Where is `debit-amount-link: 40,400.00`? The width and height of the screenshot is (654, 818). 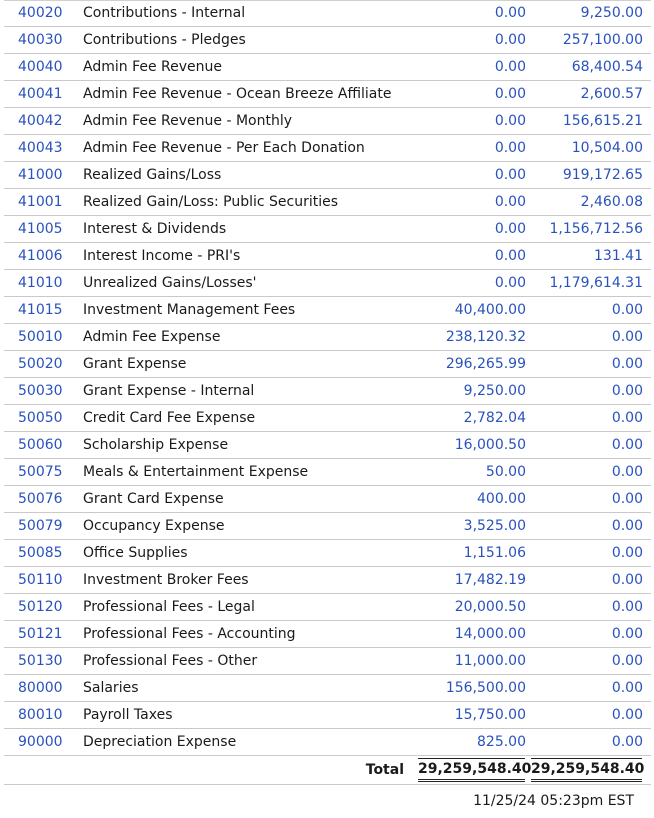
debit-amount-link: 40,400.00 is located at coordinates (469, 310).